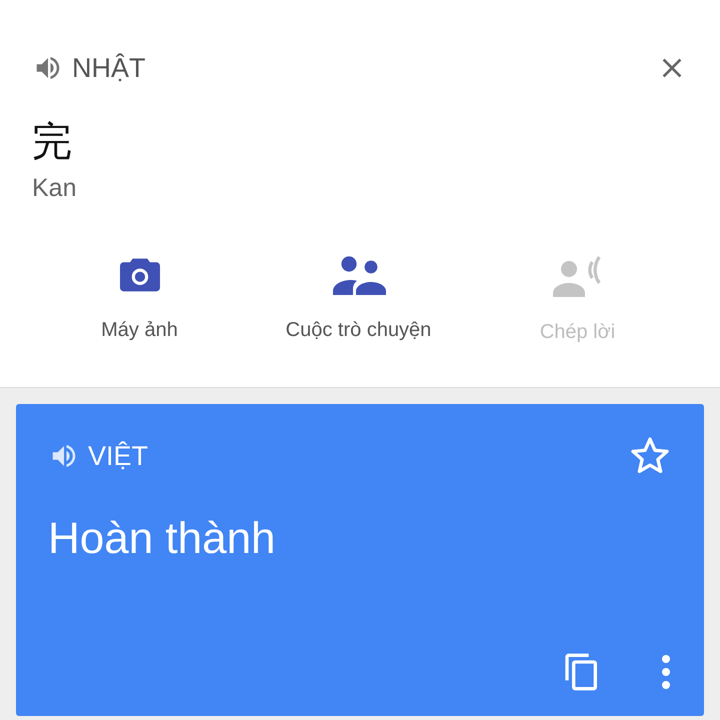  I want to click on romanization-text: Kan, so click(54, 188).